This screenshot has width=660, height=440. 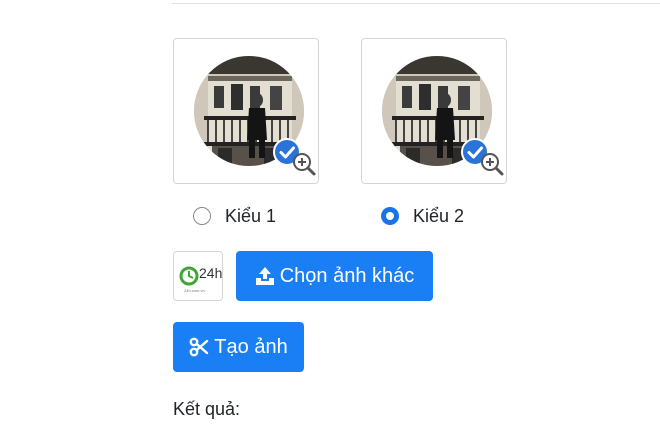 What do you see at coordinates (434, 111) in the screenshot?
I see `style-2-preview` at bounding box center [434, 111].